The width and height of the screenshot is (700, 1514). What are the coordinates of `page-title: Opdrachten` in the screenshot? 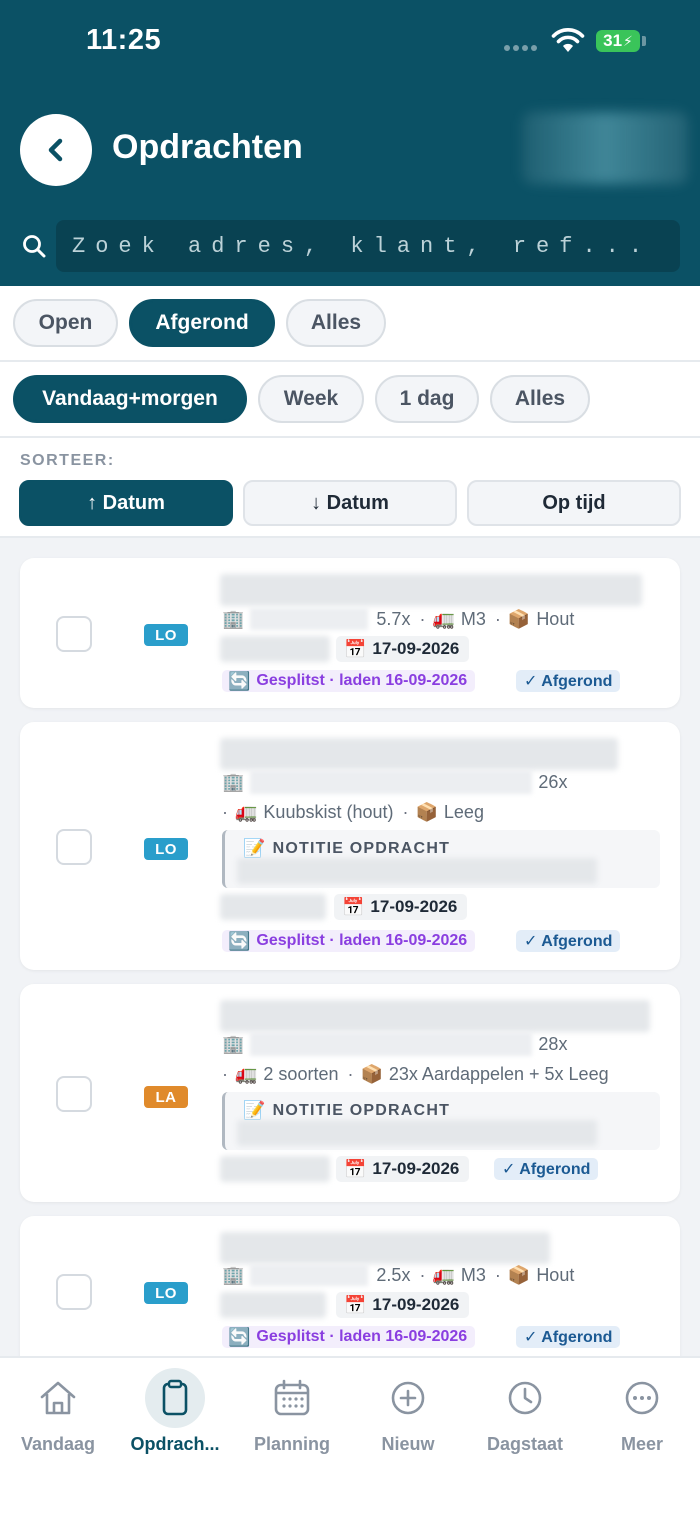 It's located at (207, 147).